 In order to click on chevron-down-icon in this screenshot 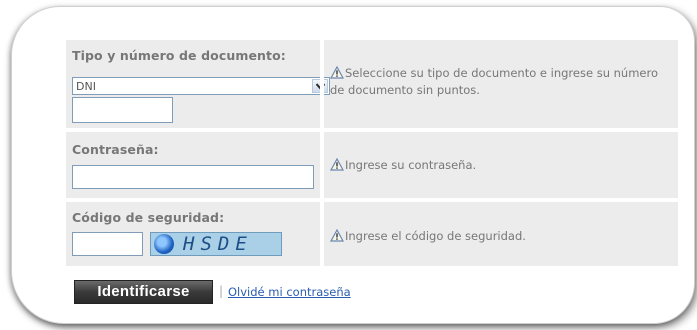, I will do `click(320, 86)`.